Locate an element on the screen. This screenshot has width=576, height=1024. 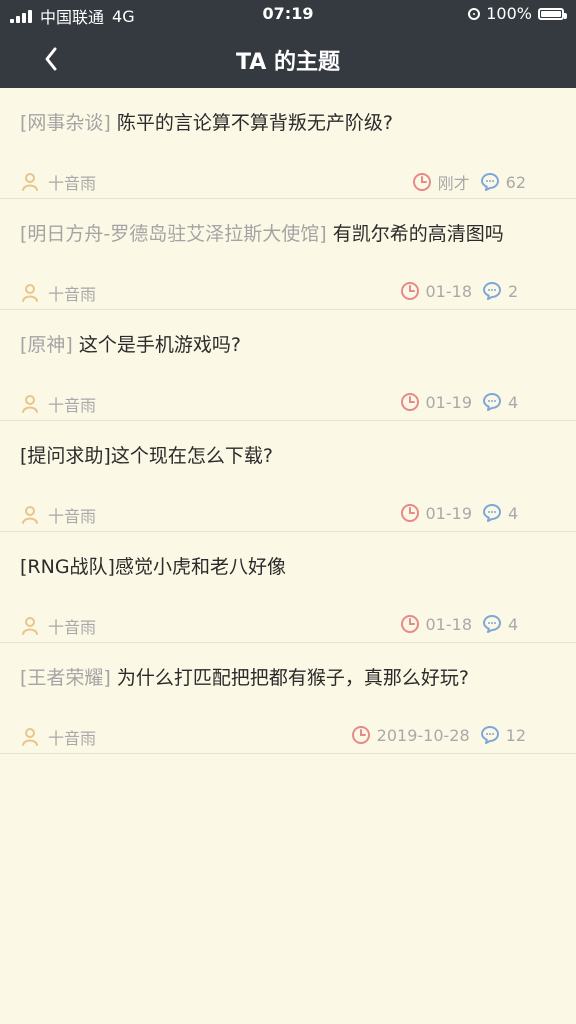
post-title: [RNG战队]感觉小虎和老八好像 is located at coordinates (284, 567).